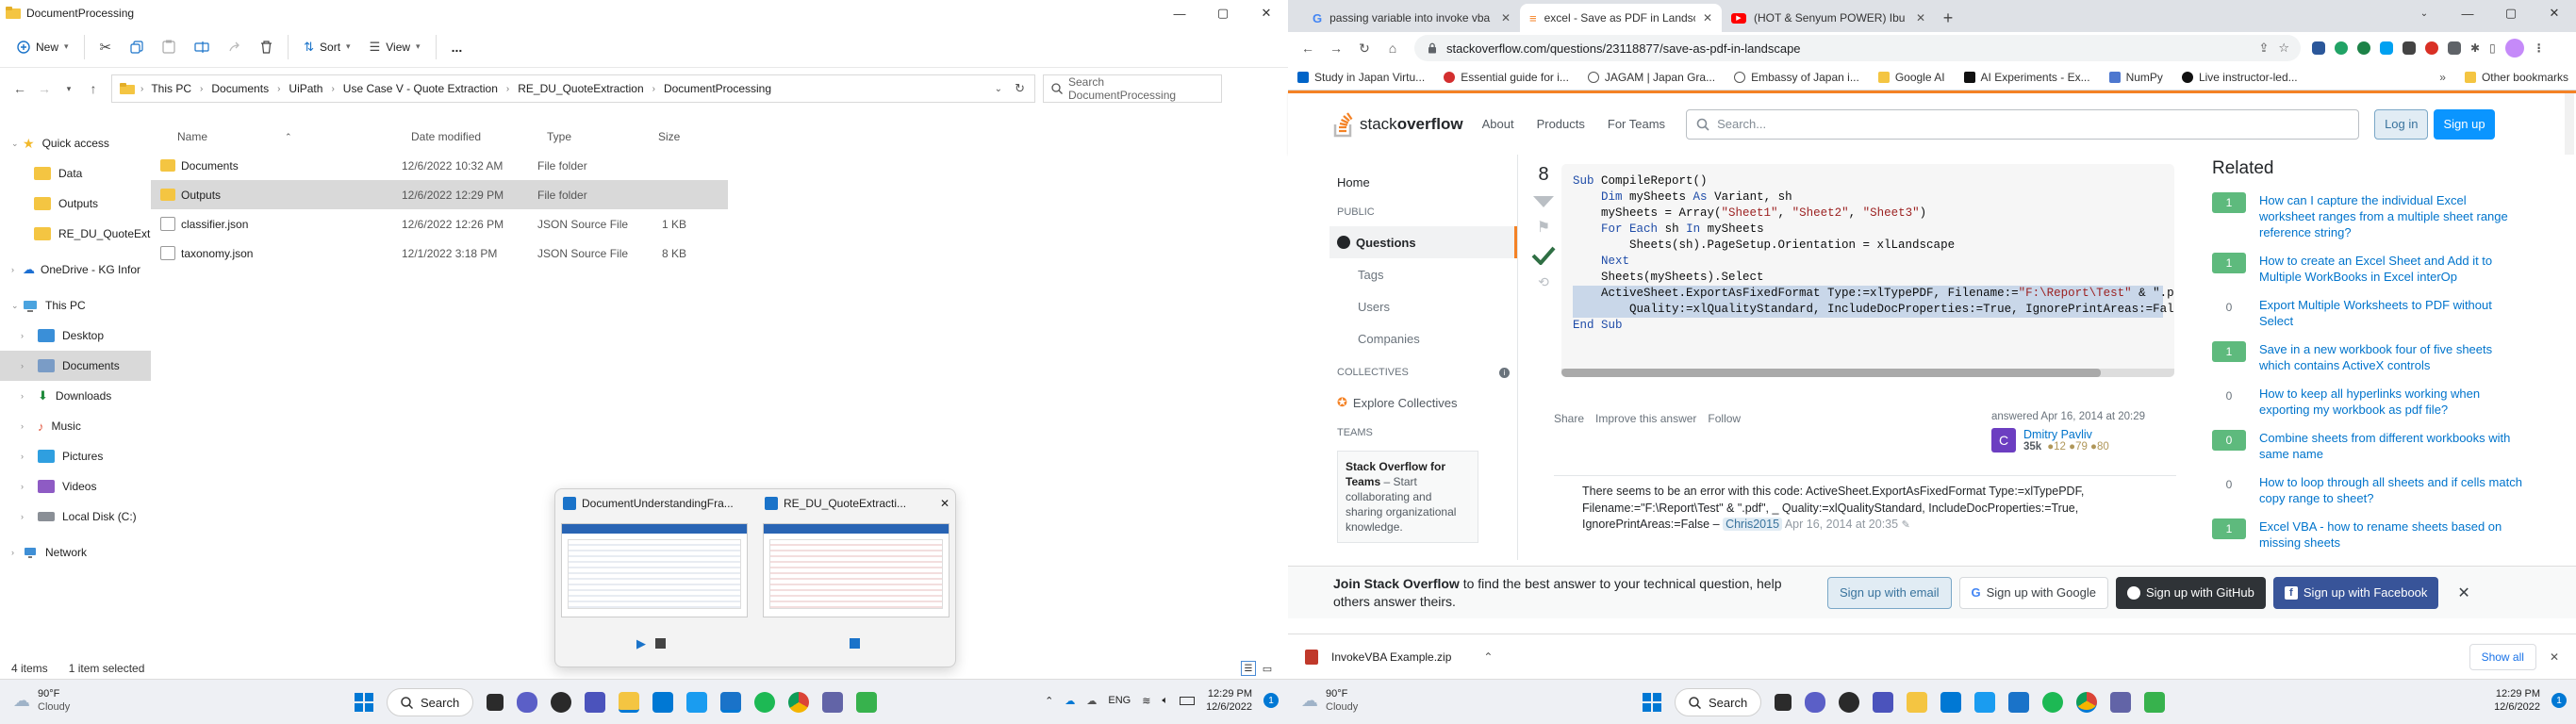 The height and width of the screenshot is (724, 2576). Describe the element at coordinates (137, 47) in the screenshot. I see `copy-button` at that location.